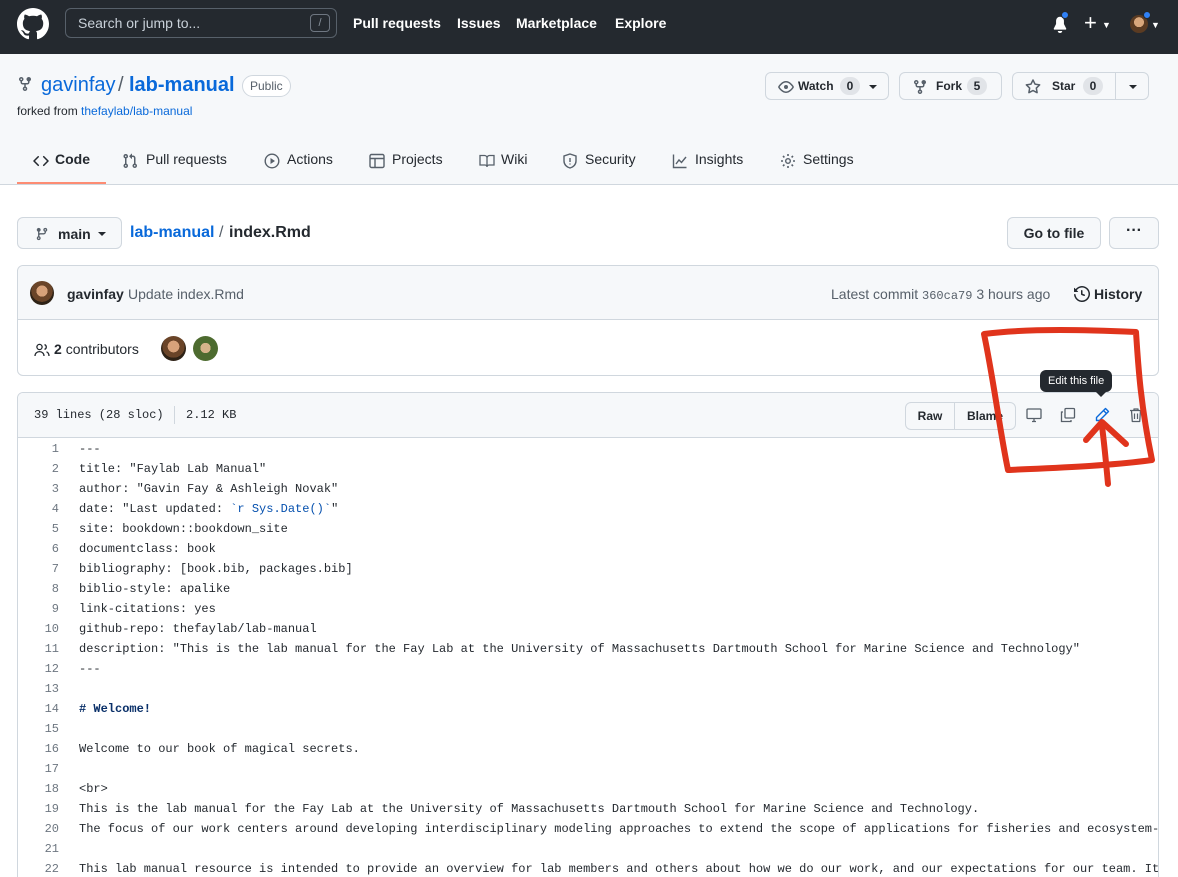  Describe the element at coordinates (186, 294) in the screenshot. I see `commit-message-link: Update index.Rmd` at that location.